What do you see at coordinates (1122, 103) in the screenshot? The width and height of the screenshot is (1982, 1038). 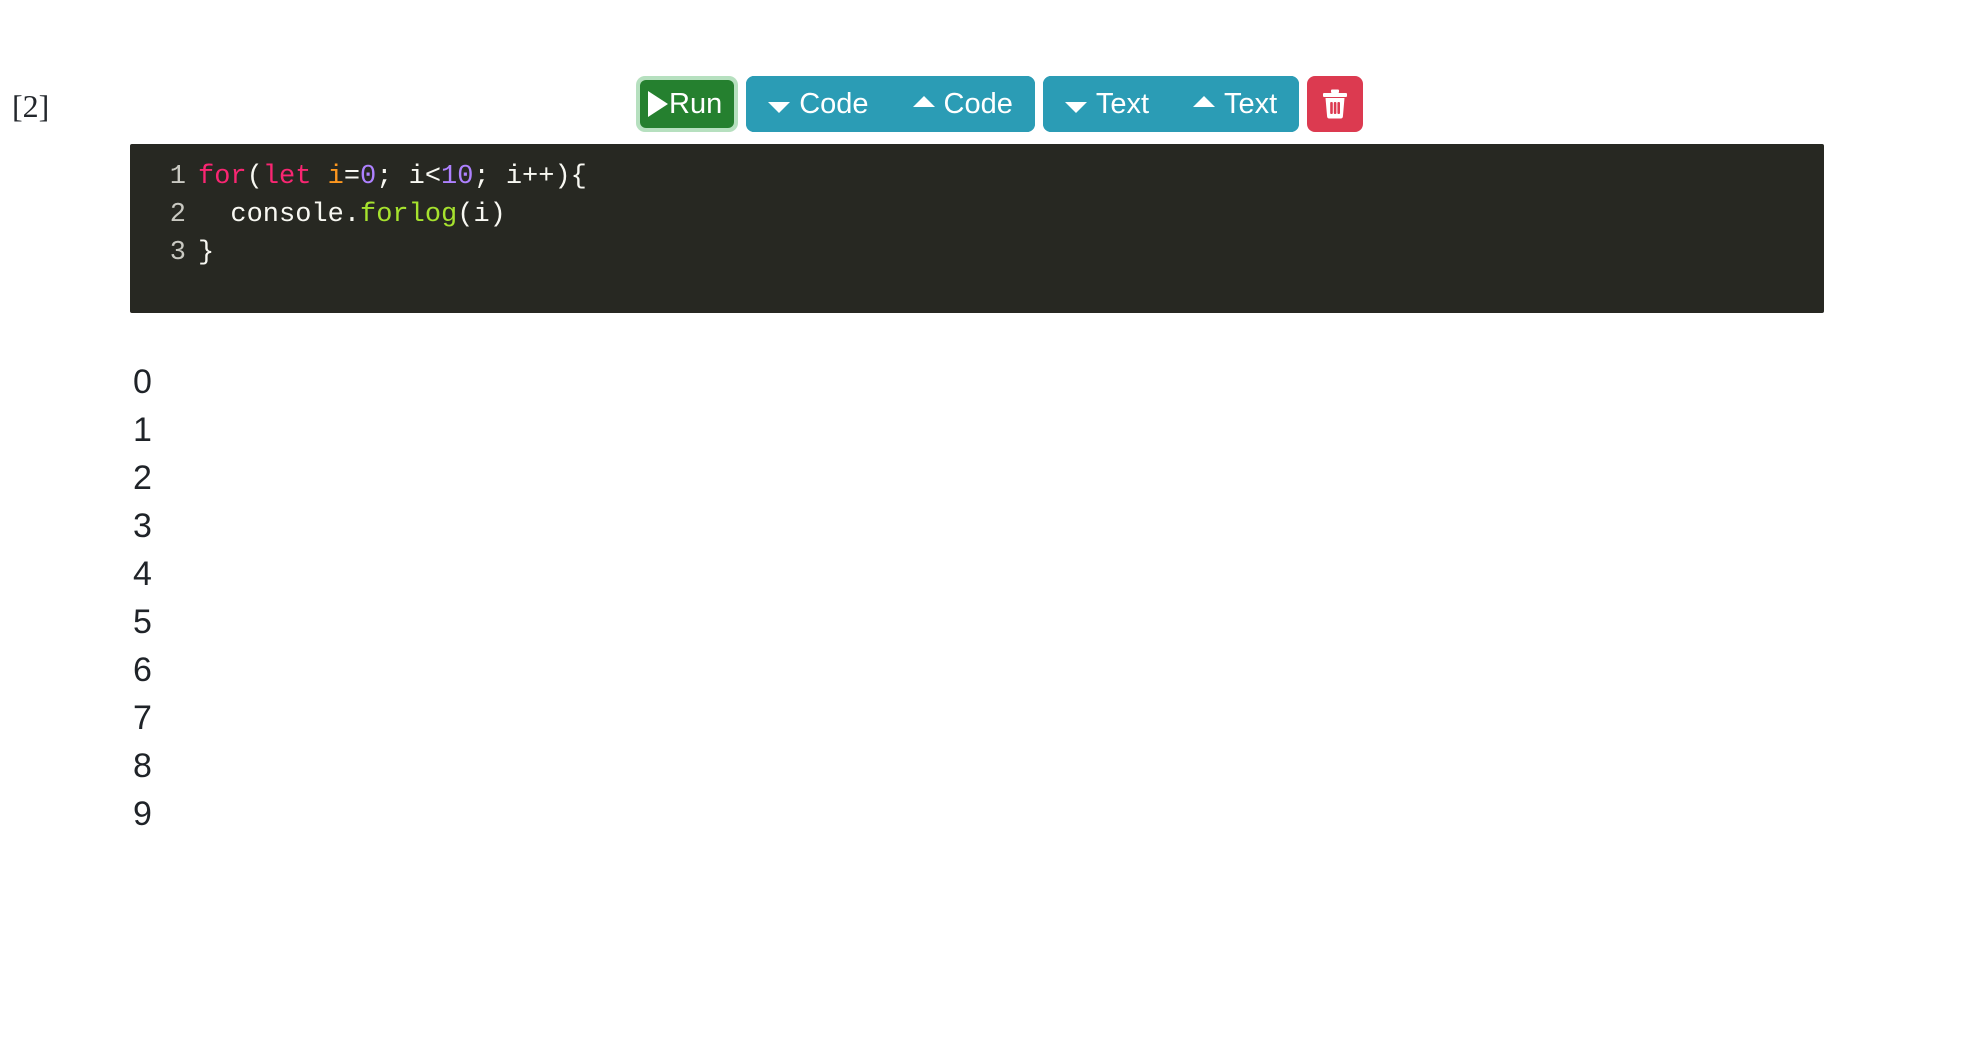 I see `insert-text-below-label: Text` at bounding box center [1122, 103].